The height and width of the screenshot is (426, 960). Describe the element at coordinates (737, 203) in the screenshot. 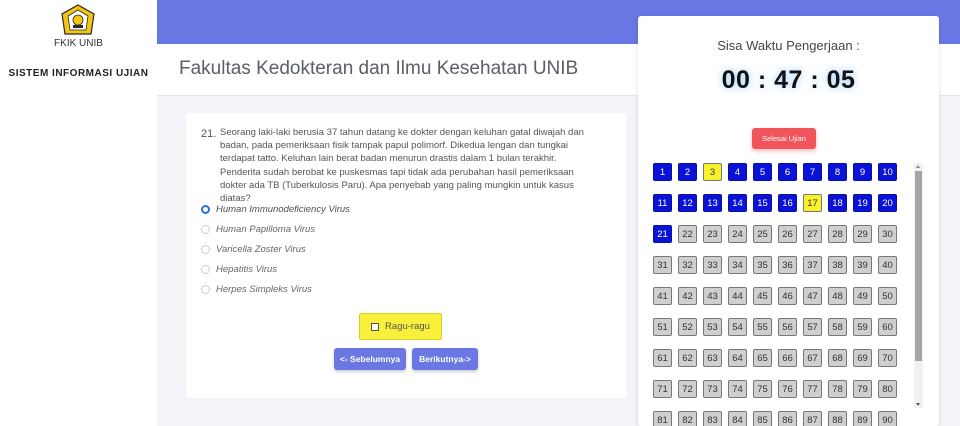

I see `question-nav-button: 14` at that location.